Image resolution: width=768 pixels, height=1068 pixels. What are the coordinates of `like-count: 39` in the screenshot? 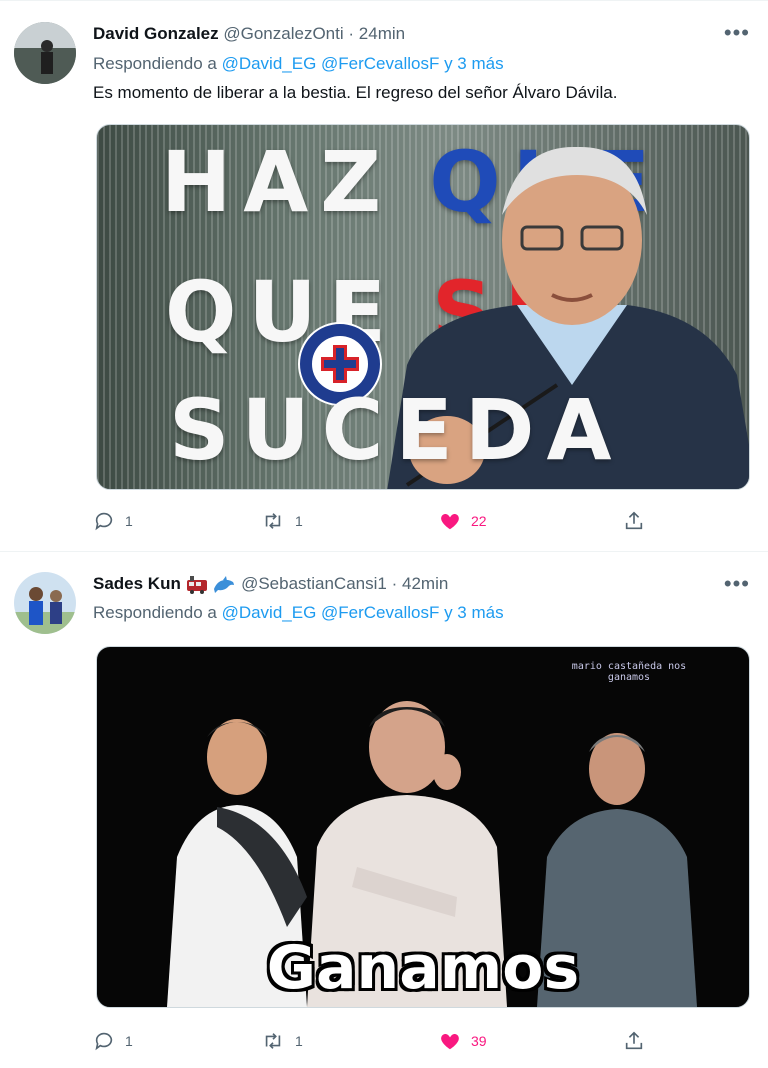 It's located at (479, 1041).